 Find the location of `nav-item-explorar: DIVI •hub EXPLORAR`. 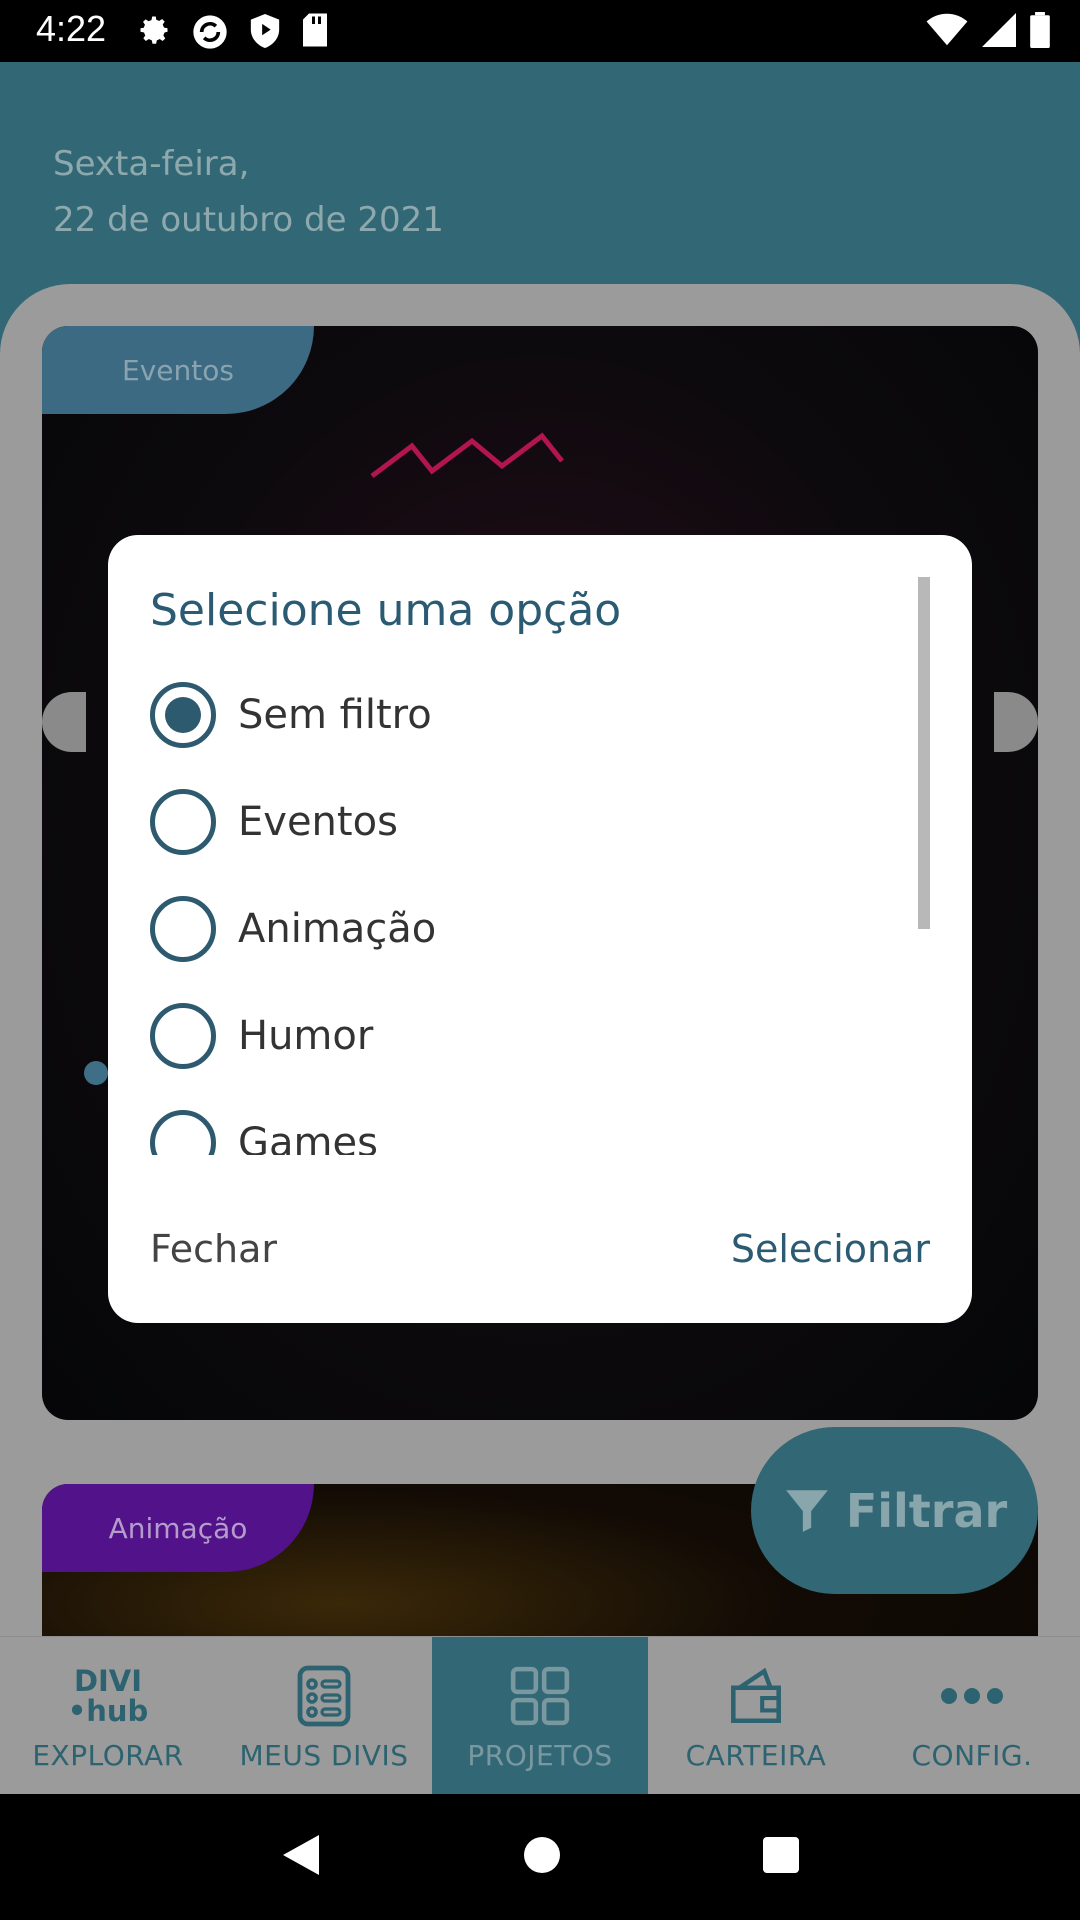

nav-item-explorar: DIVI •hub EXPLORAR is located at coordinates (108, 1715).